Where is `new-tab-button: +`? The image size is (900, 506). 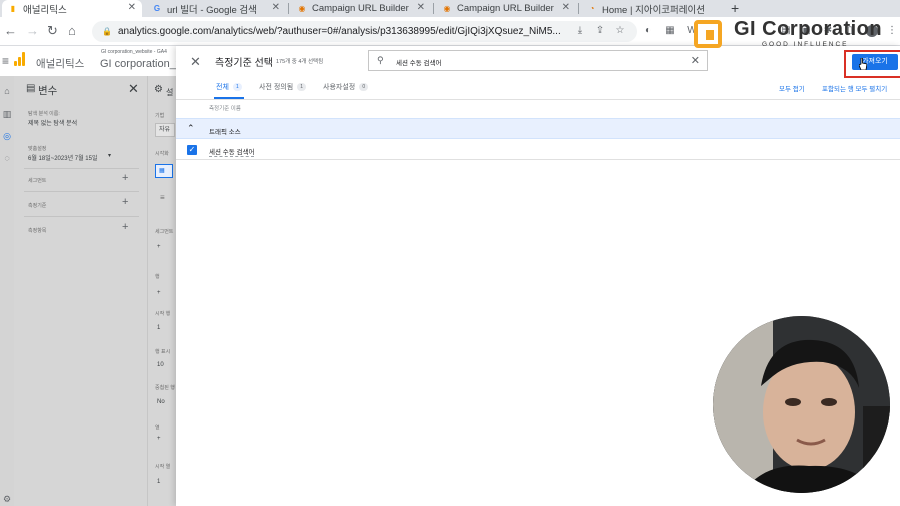
new-tab-button: + is located at coordinates (735, 8).